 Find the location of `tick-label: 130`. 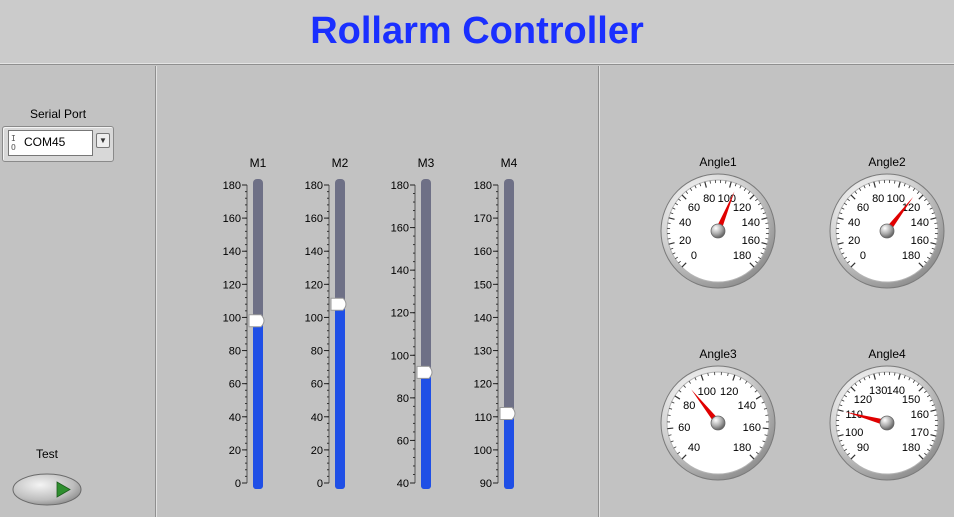

tick-label: 130 is located at coordinates (878, 391).